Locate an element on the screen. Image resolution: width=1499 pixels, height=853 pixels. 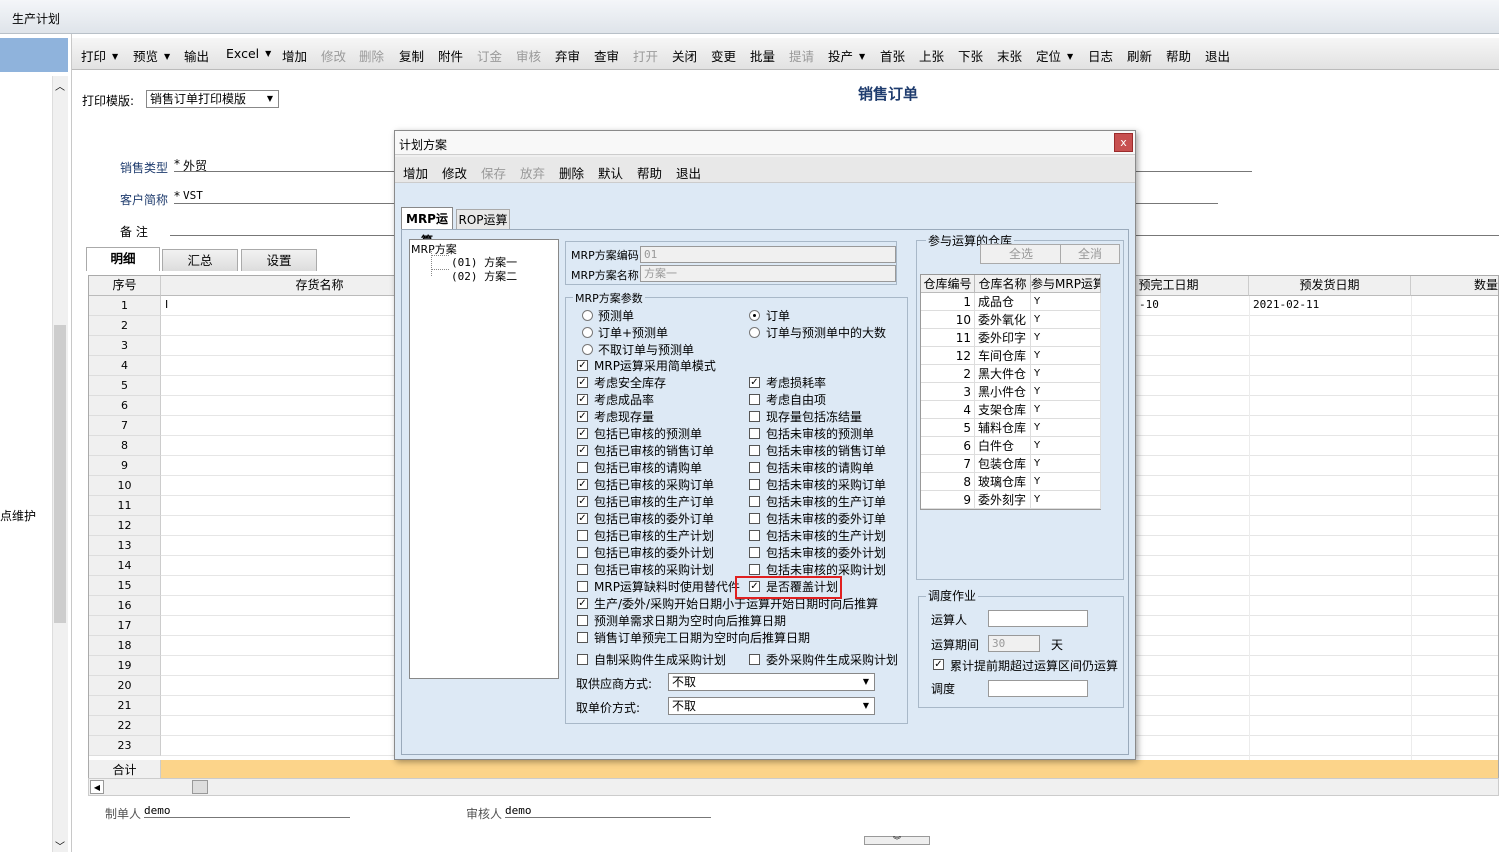
dialog-toolbar-button-4: 放弃 is located at coordinates (532, 172).